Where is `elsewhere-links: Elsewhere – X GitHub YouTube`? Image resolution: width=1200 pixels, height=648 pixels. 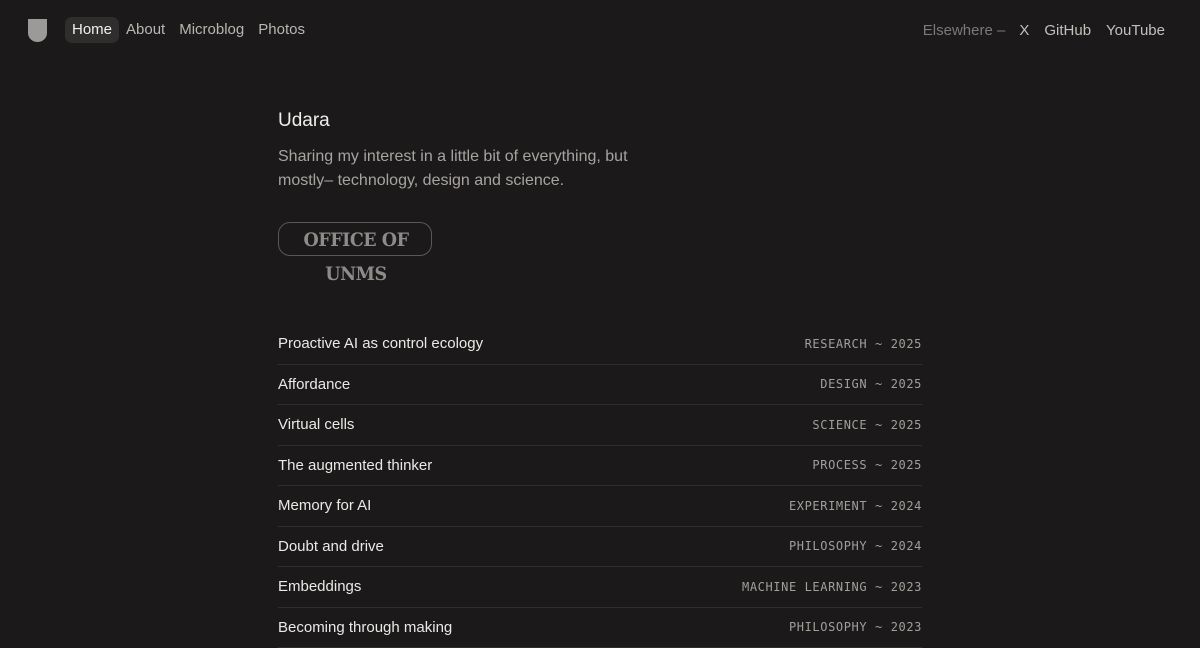 elsewhere-links: Elsewhere – X GitHub YouTube is located at coordinates (1044, 31).